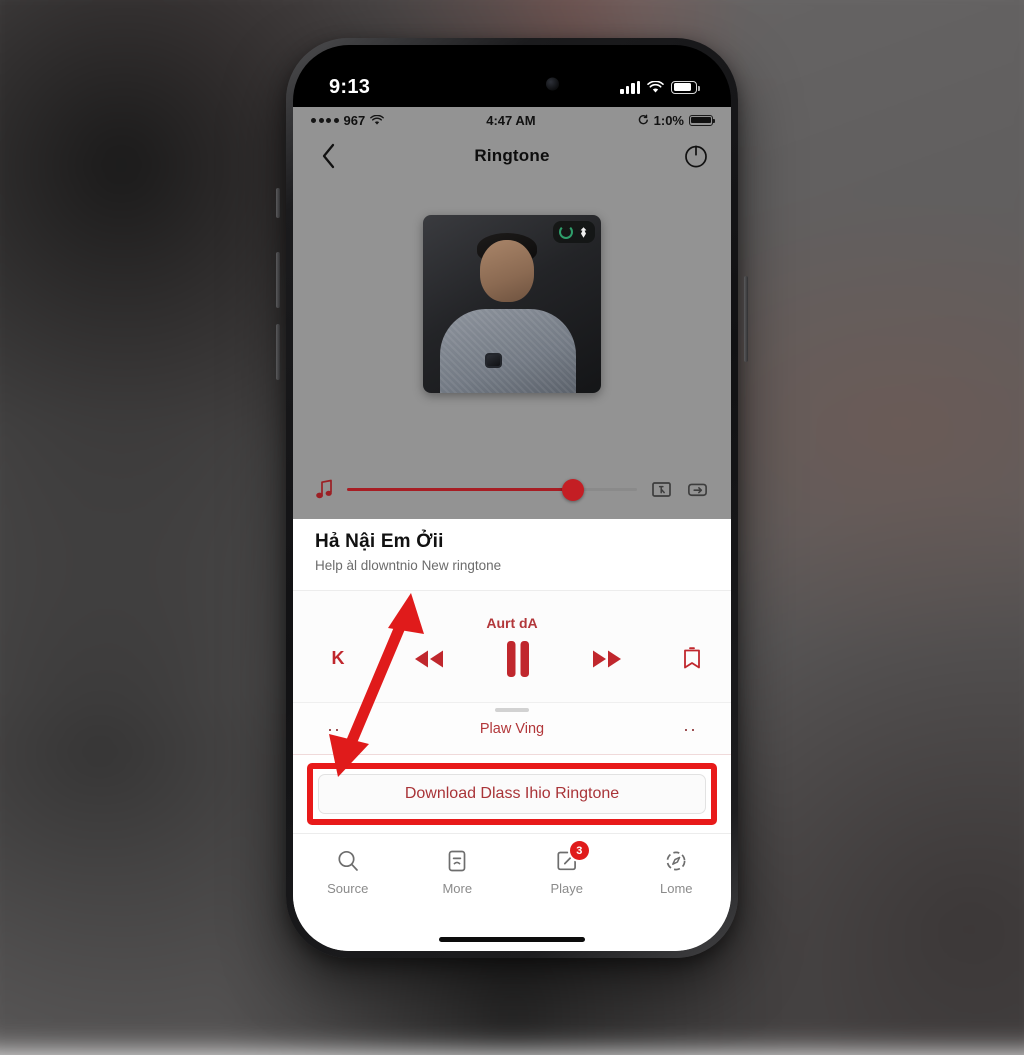  I want to click on share-icon: 3, so click(571, 857).